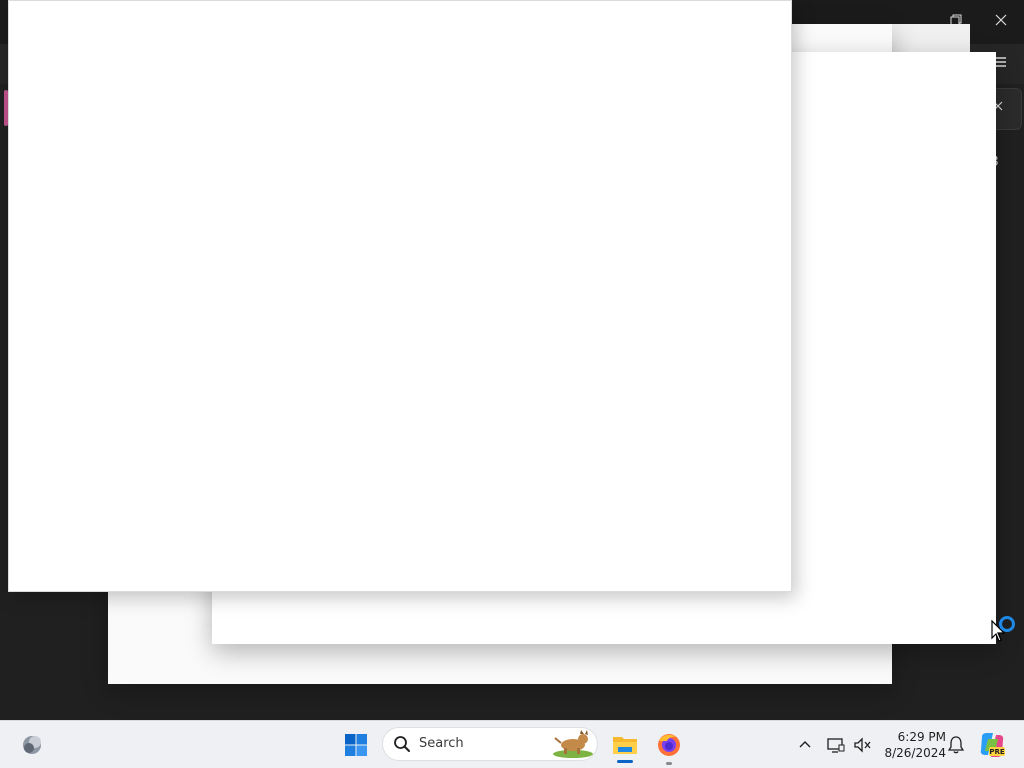  Describe the element at coordinates (402, 744) in the screenshot. I see `search-icon` at that location.